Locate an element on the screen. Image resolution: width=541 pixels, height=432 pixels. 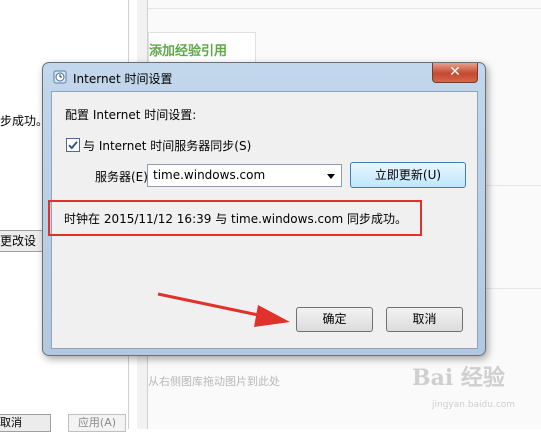
server-select: time.windows.com is located at coordinates (244, 175).